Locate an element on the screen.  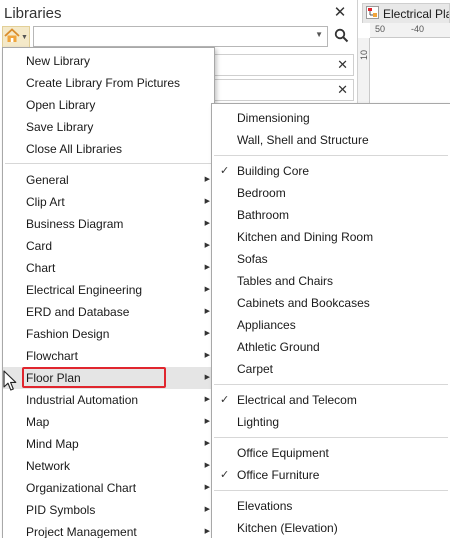
search-icon is located at coordinates (341, 37).